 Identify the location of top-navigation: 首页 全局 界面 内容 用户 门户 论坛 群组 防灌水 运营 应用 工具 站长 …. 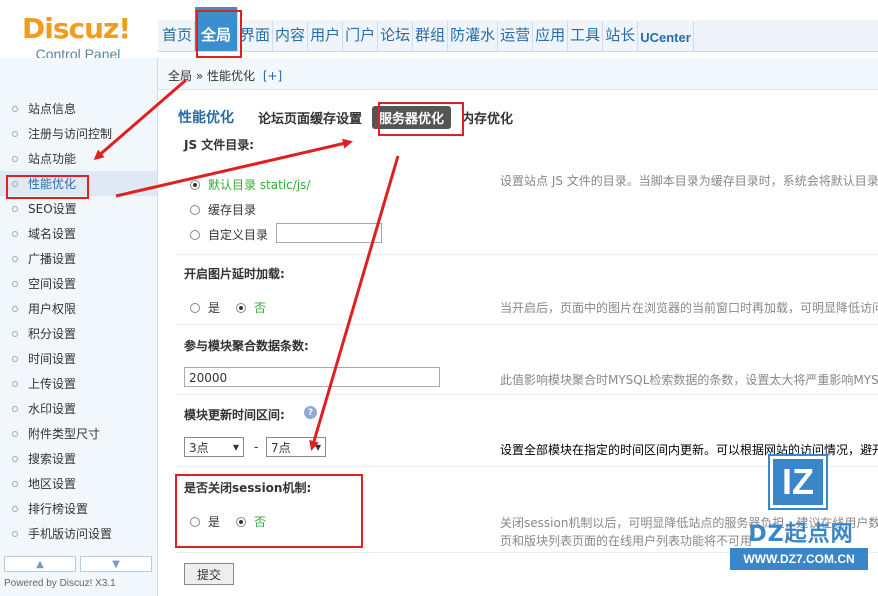
(518, 29).